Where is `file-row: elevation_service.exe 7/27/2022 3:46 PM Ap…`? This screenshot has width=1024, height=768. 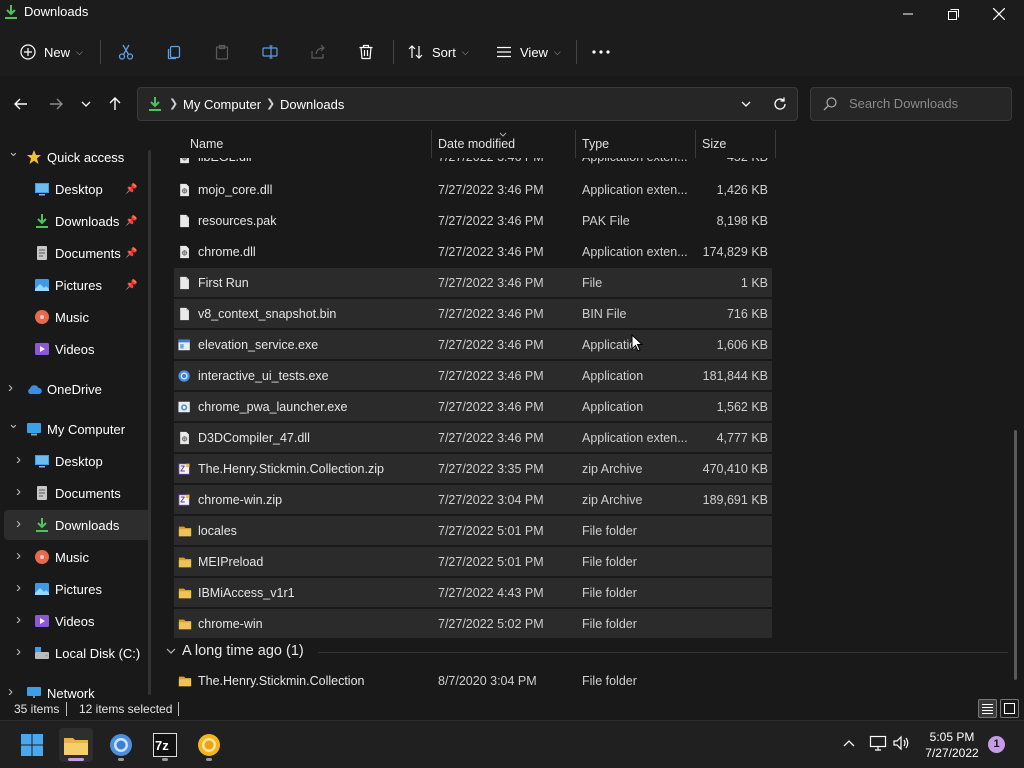 file-row: elevation_service.exe 7/27/2022 3:46 PM Ap… is located at coordinates (473, 344).